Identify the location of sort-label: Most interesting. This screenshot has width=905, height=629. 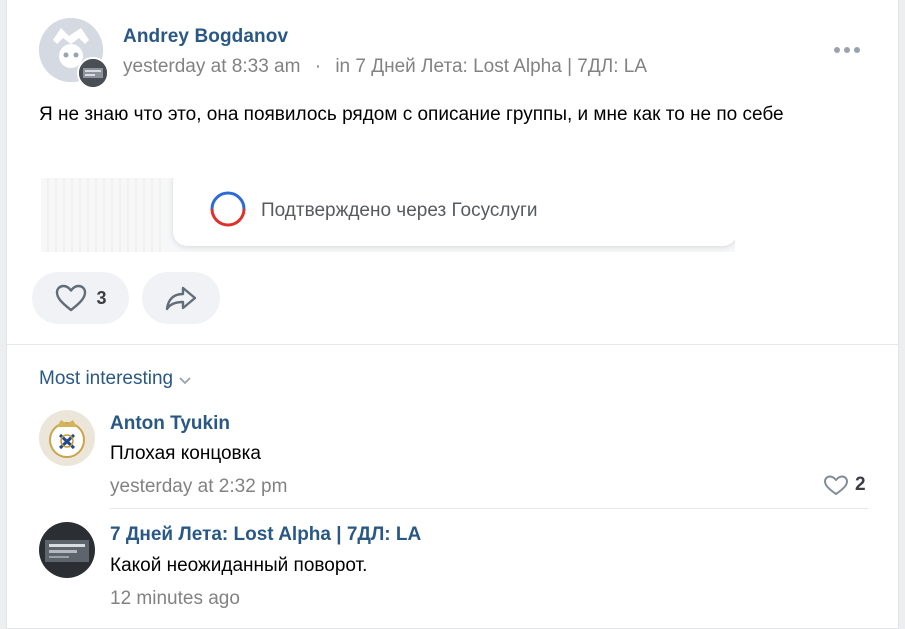
(106, 378).